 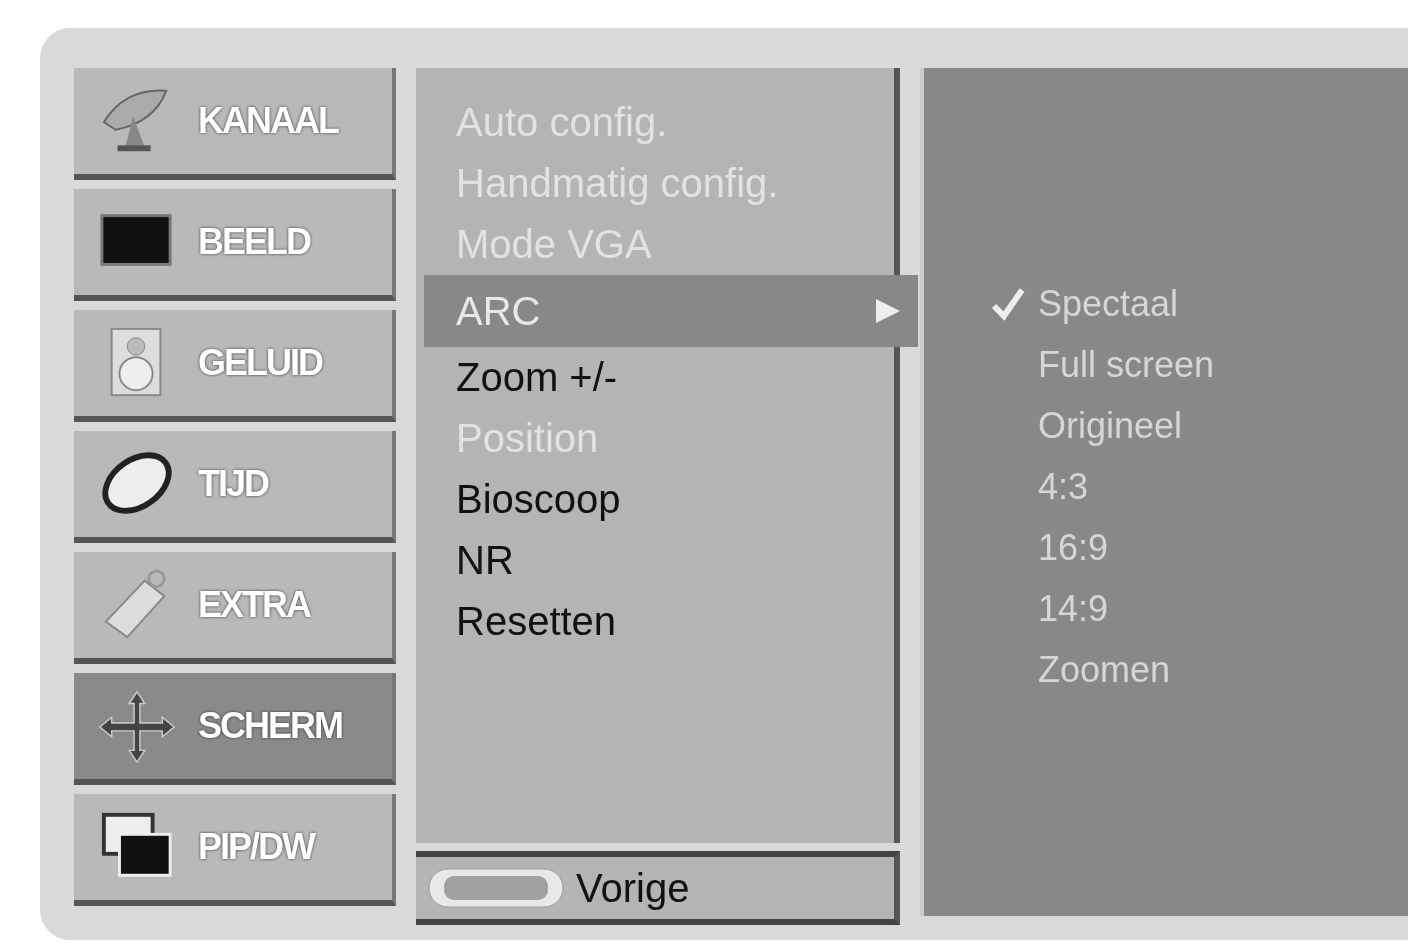 I want to click on submenu-item: ARC, so click(x=671, y=311).